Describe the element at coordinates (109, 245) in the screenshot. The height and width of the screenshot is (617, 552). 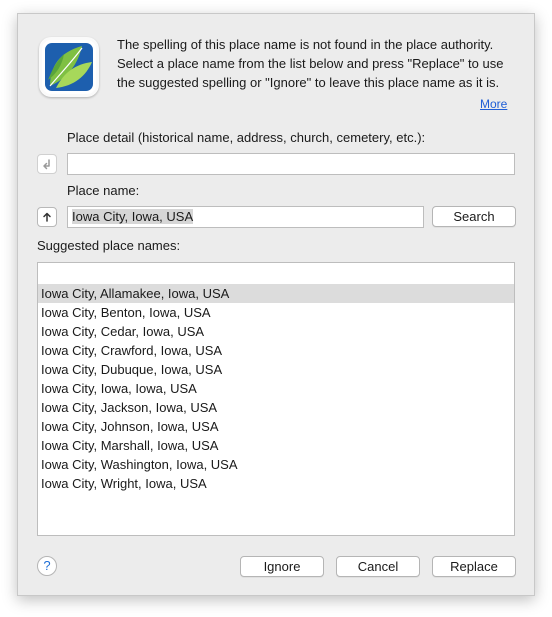
I see `suggested-places-label: Suggested place names:` at that location.